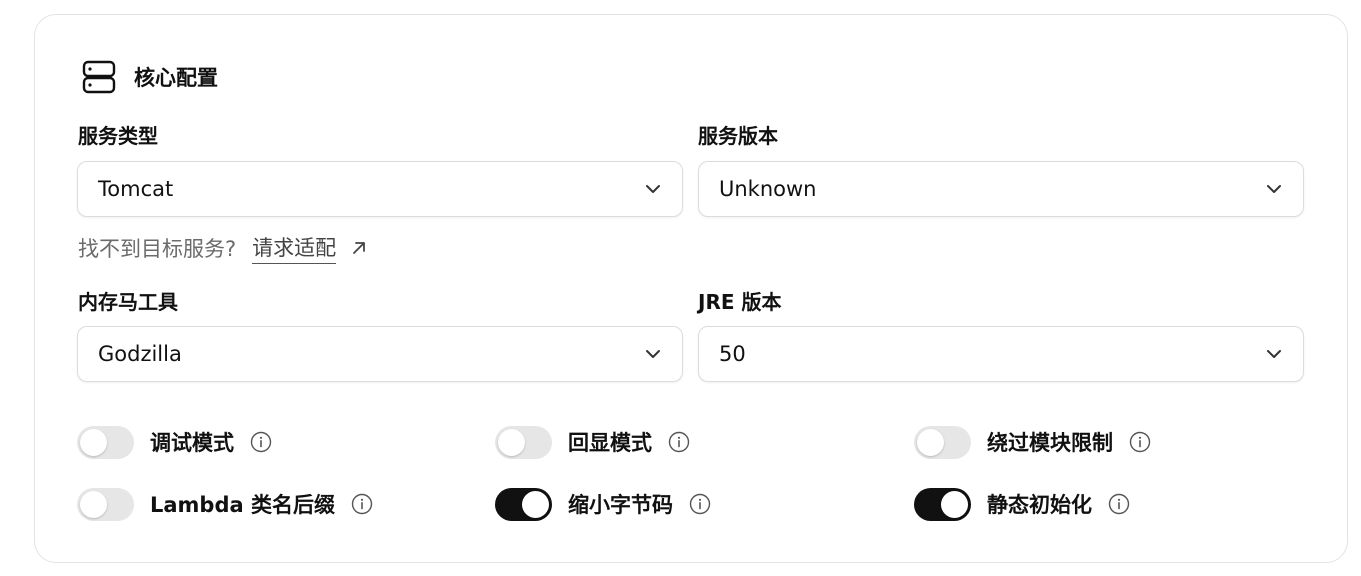 The width and height of the screenshot is (1361, 576). What do you see at coordinates (136, 189) in the screenshot?
I see `service-type-value: Tomcat` at bounding box center [136, 189].